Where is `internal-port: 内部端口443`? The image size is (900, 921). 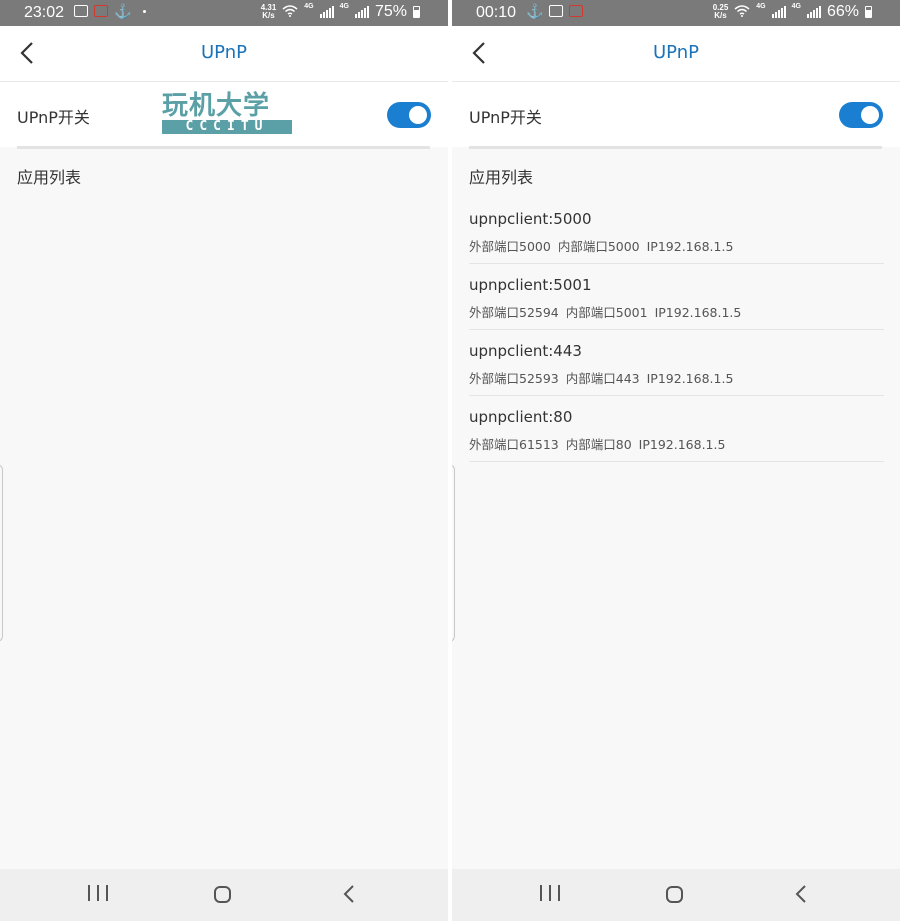
internal-port: 内部端口443 is located at coordinates (602, 378).